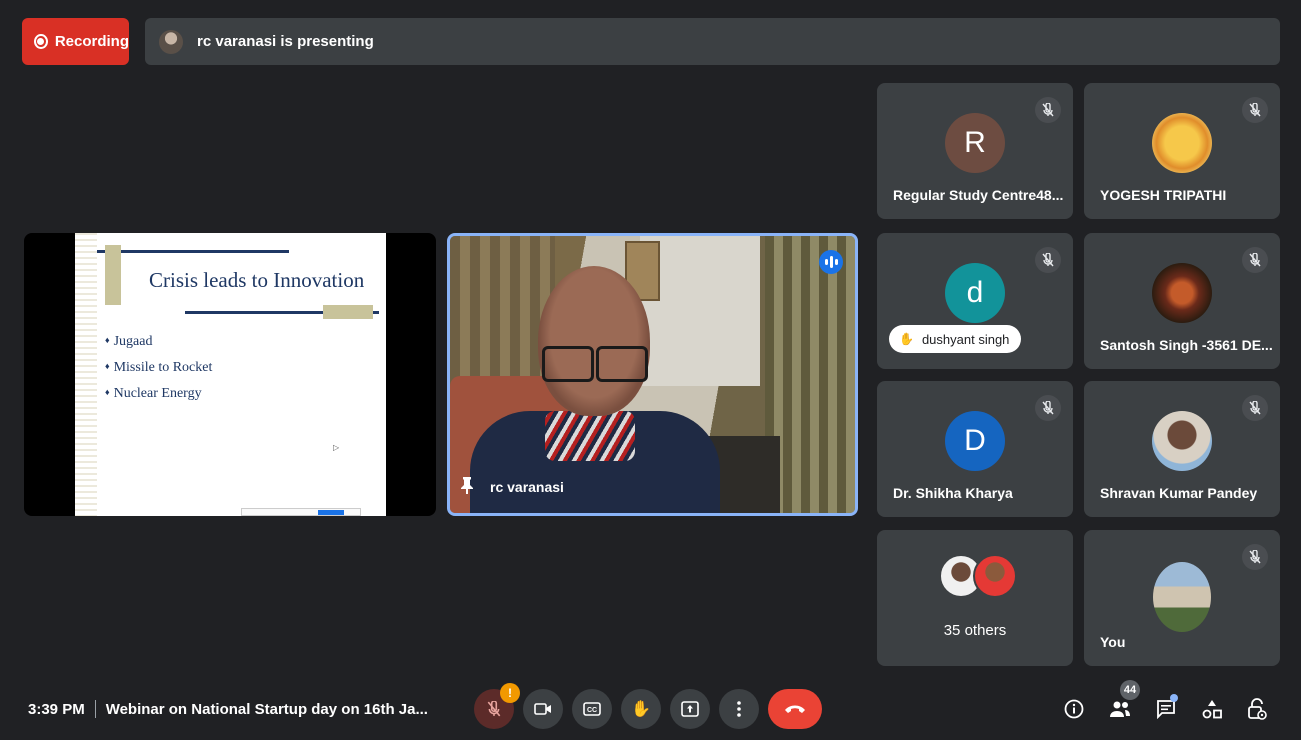  Describe the element at coordinates (336, 447) in the screenshot. I see `cursor-icon: ▷` at that location.